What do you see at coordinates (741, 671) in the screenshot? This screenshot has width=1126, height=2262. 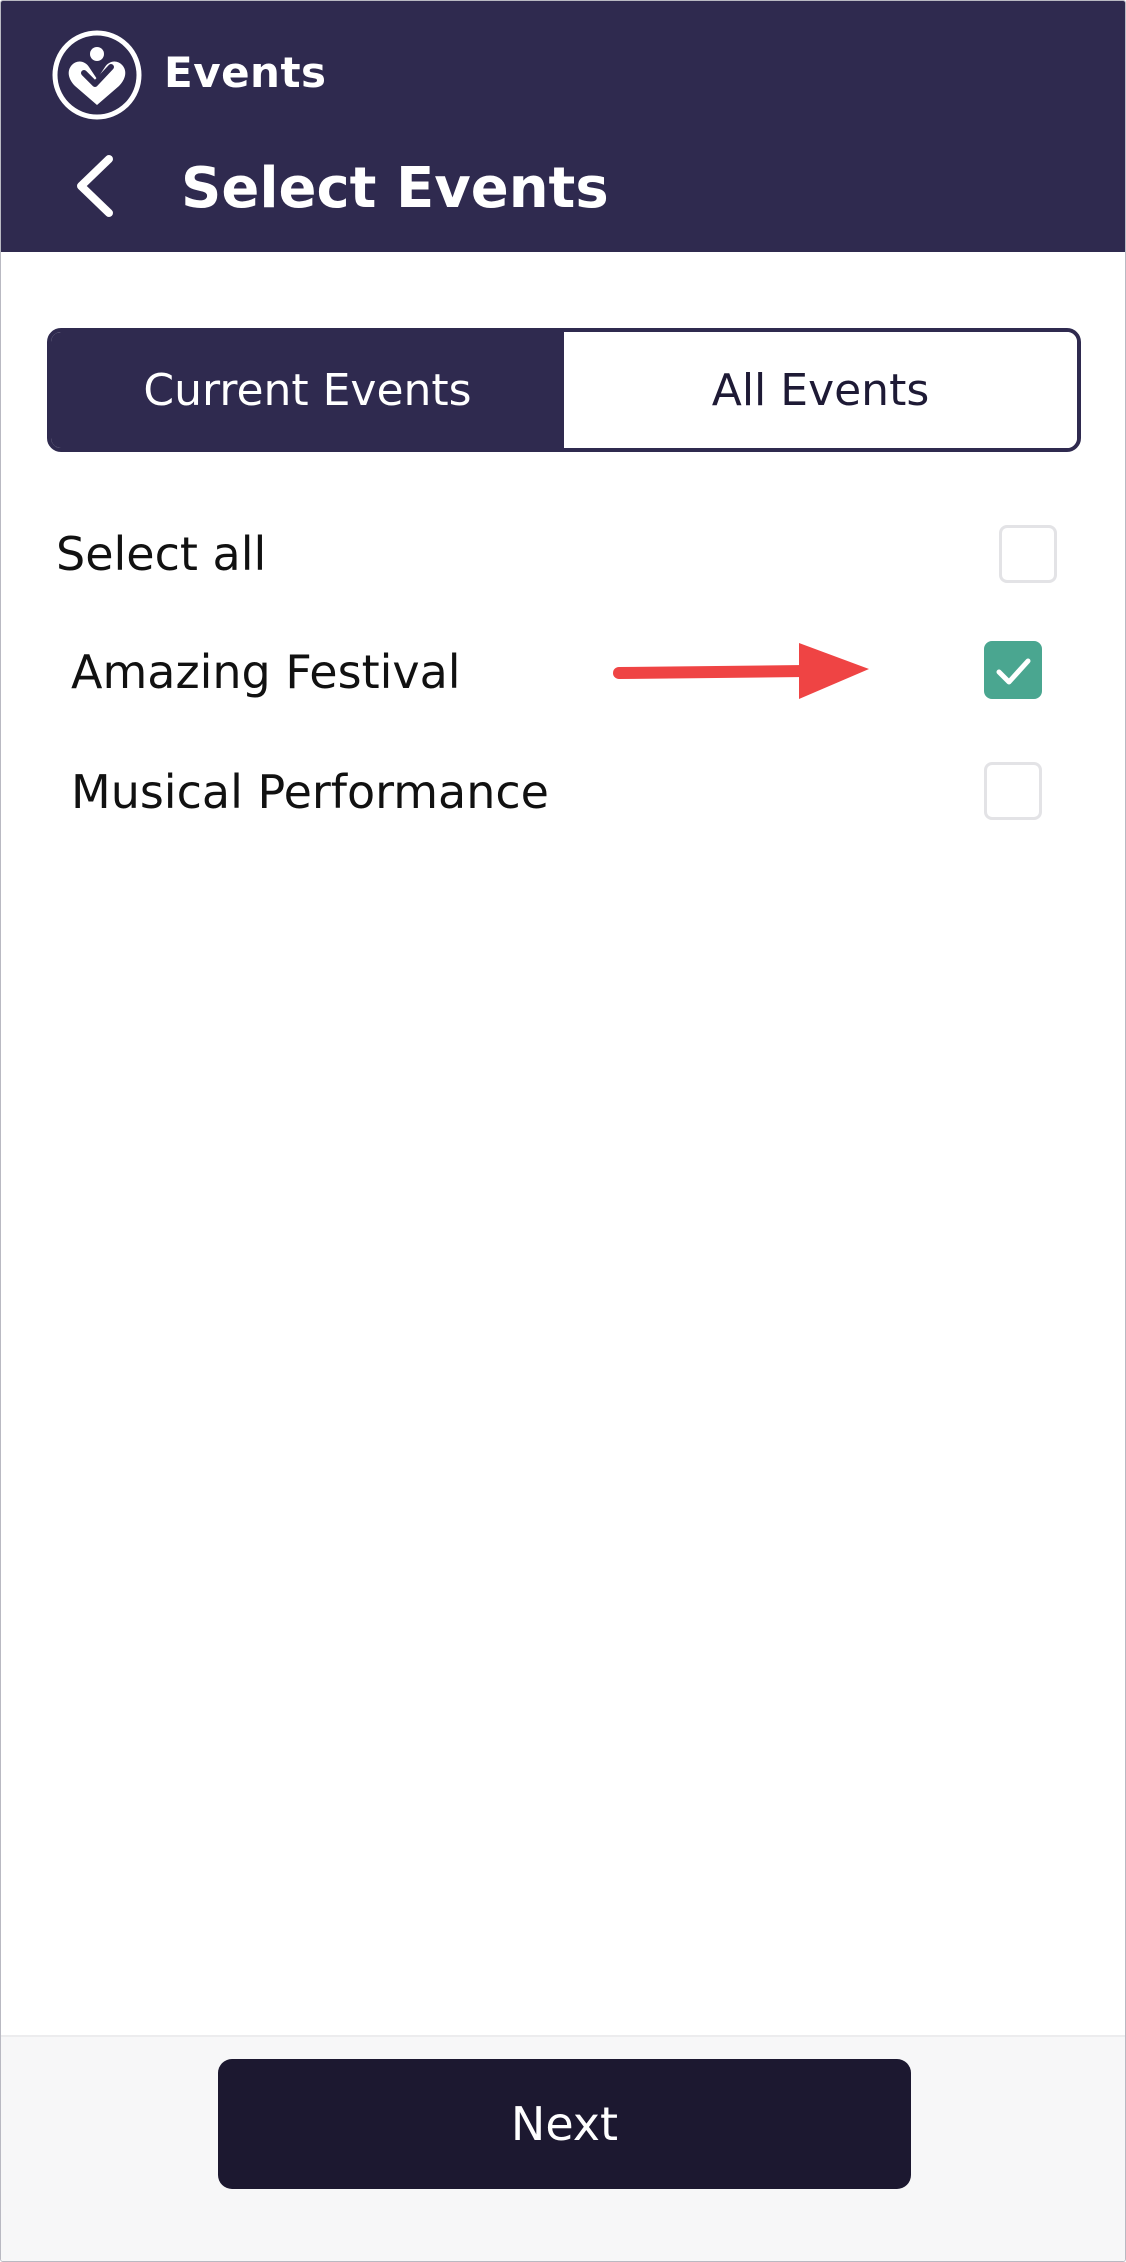 I see `red-arrow-right-icon` at bounding box center [741, 671].